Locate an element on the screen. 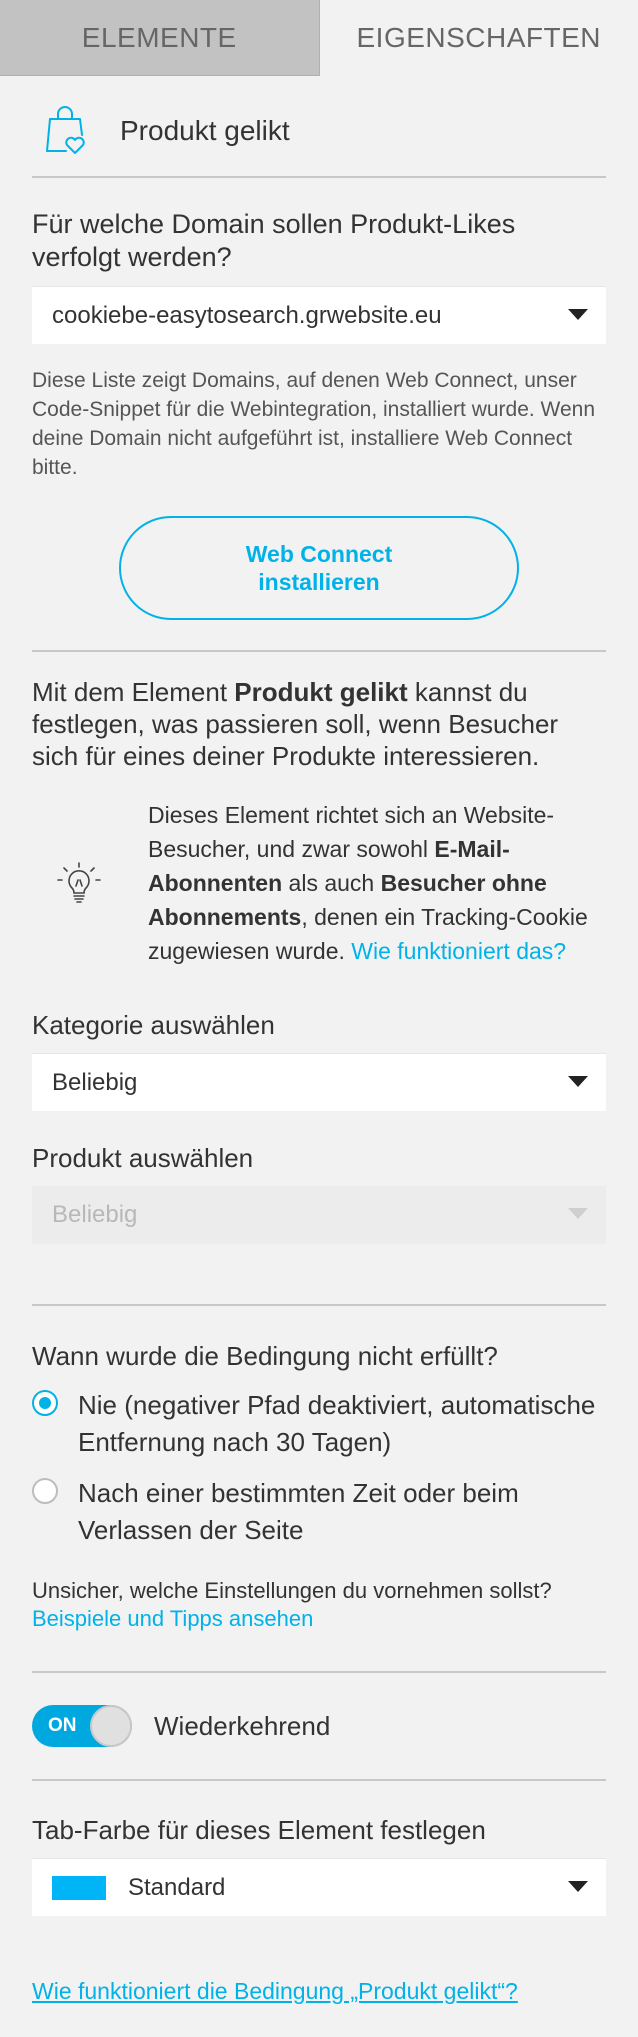 The image size is (638, 2037). domain-select-value: cookiebe-easytosearch.grwebsite.eu is located at coordinates (247, 315).